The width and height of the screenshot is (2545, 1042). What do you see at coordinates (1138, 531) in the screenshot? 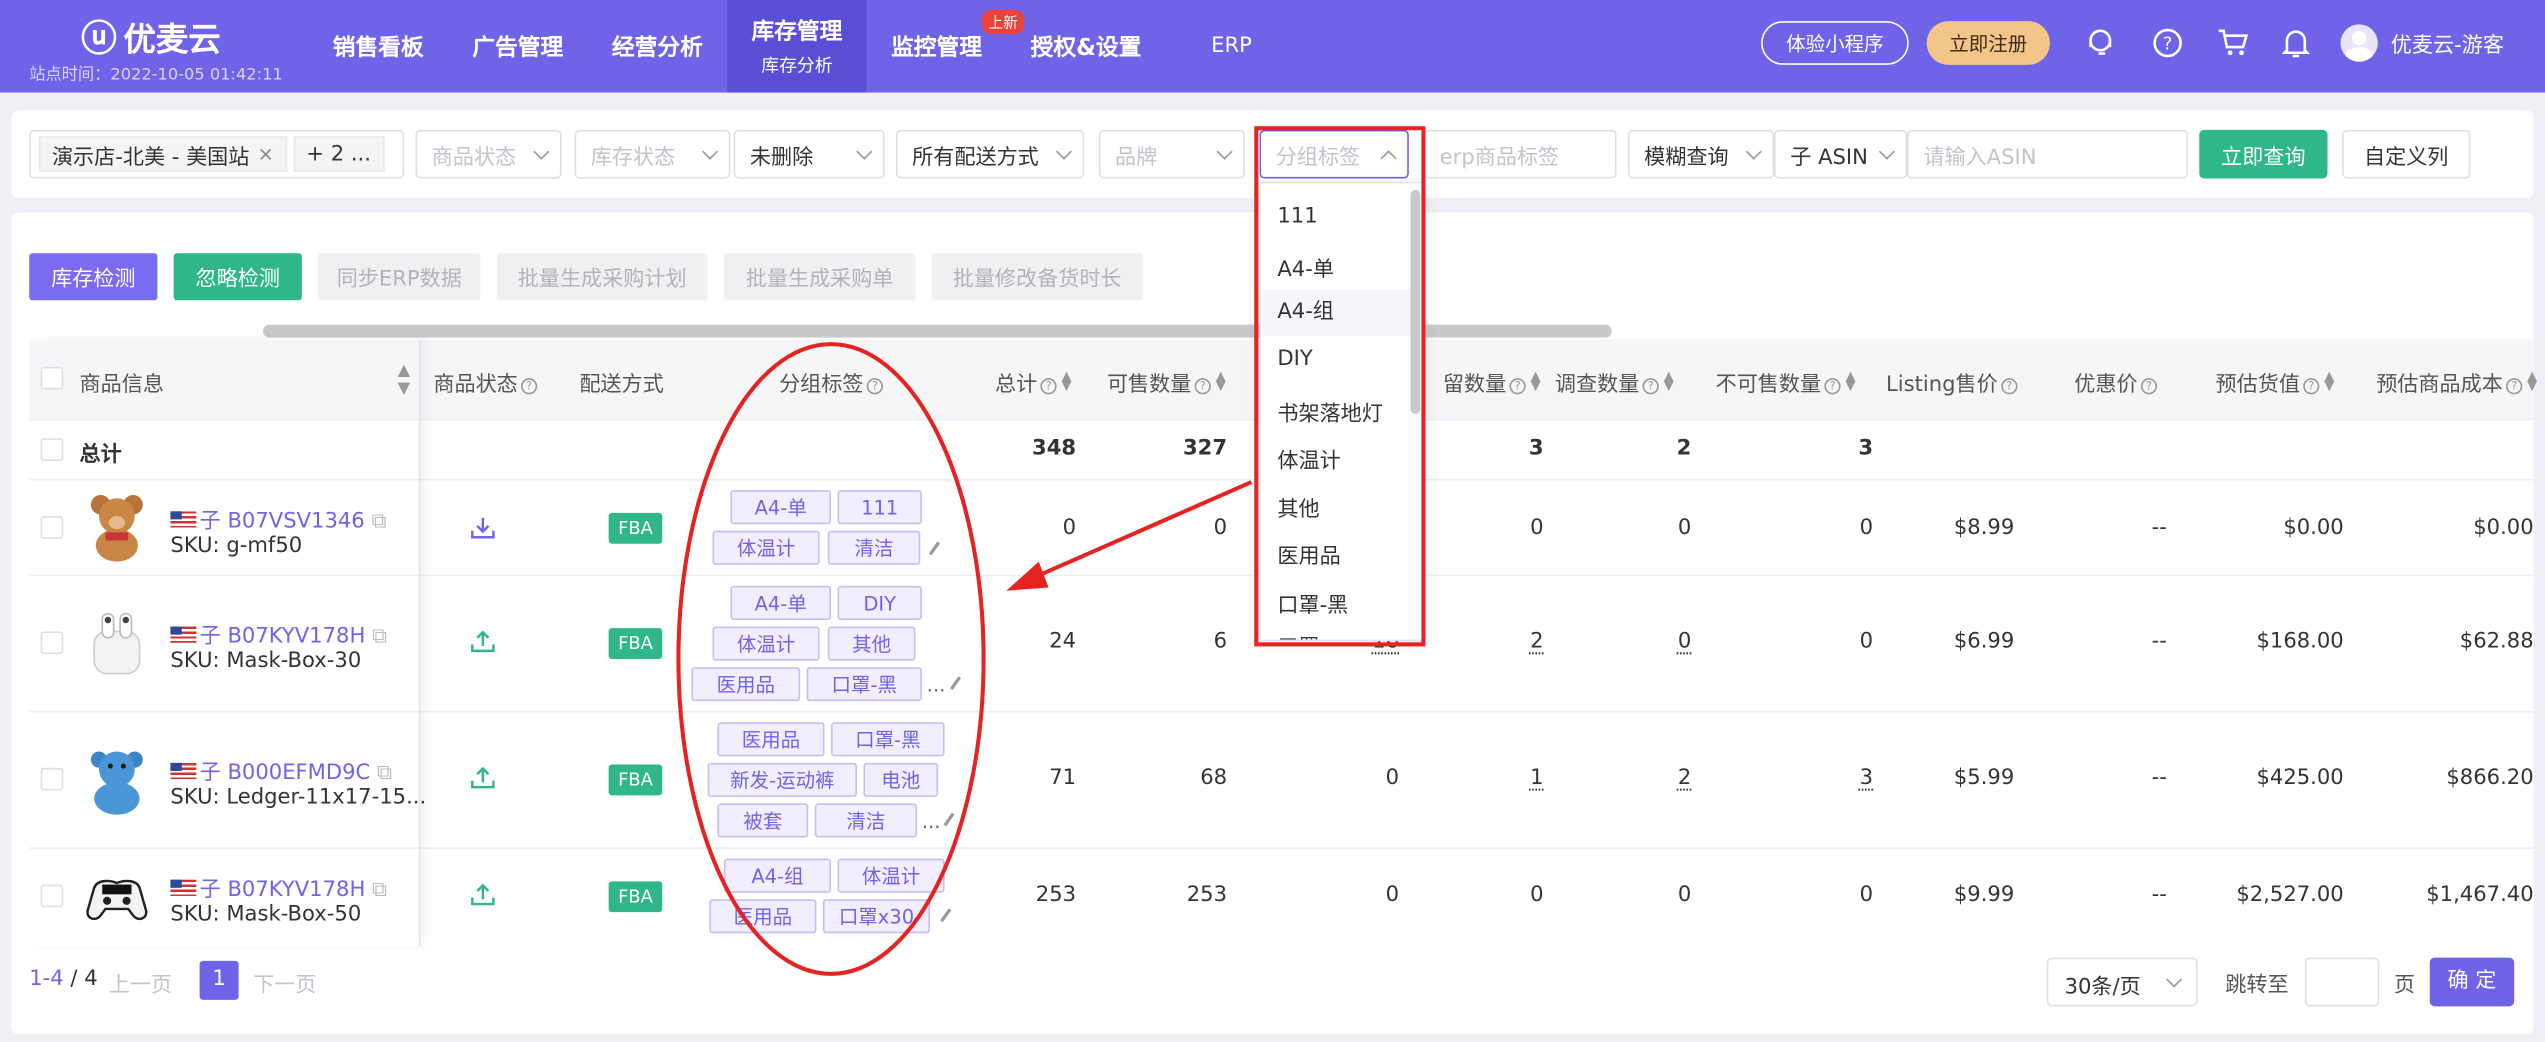
I see `annotation-arrow-line` at bounding box center [1138, 531].